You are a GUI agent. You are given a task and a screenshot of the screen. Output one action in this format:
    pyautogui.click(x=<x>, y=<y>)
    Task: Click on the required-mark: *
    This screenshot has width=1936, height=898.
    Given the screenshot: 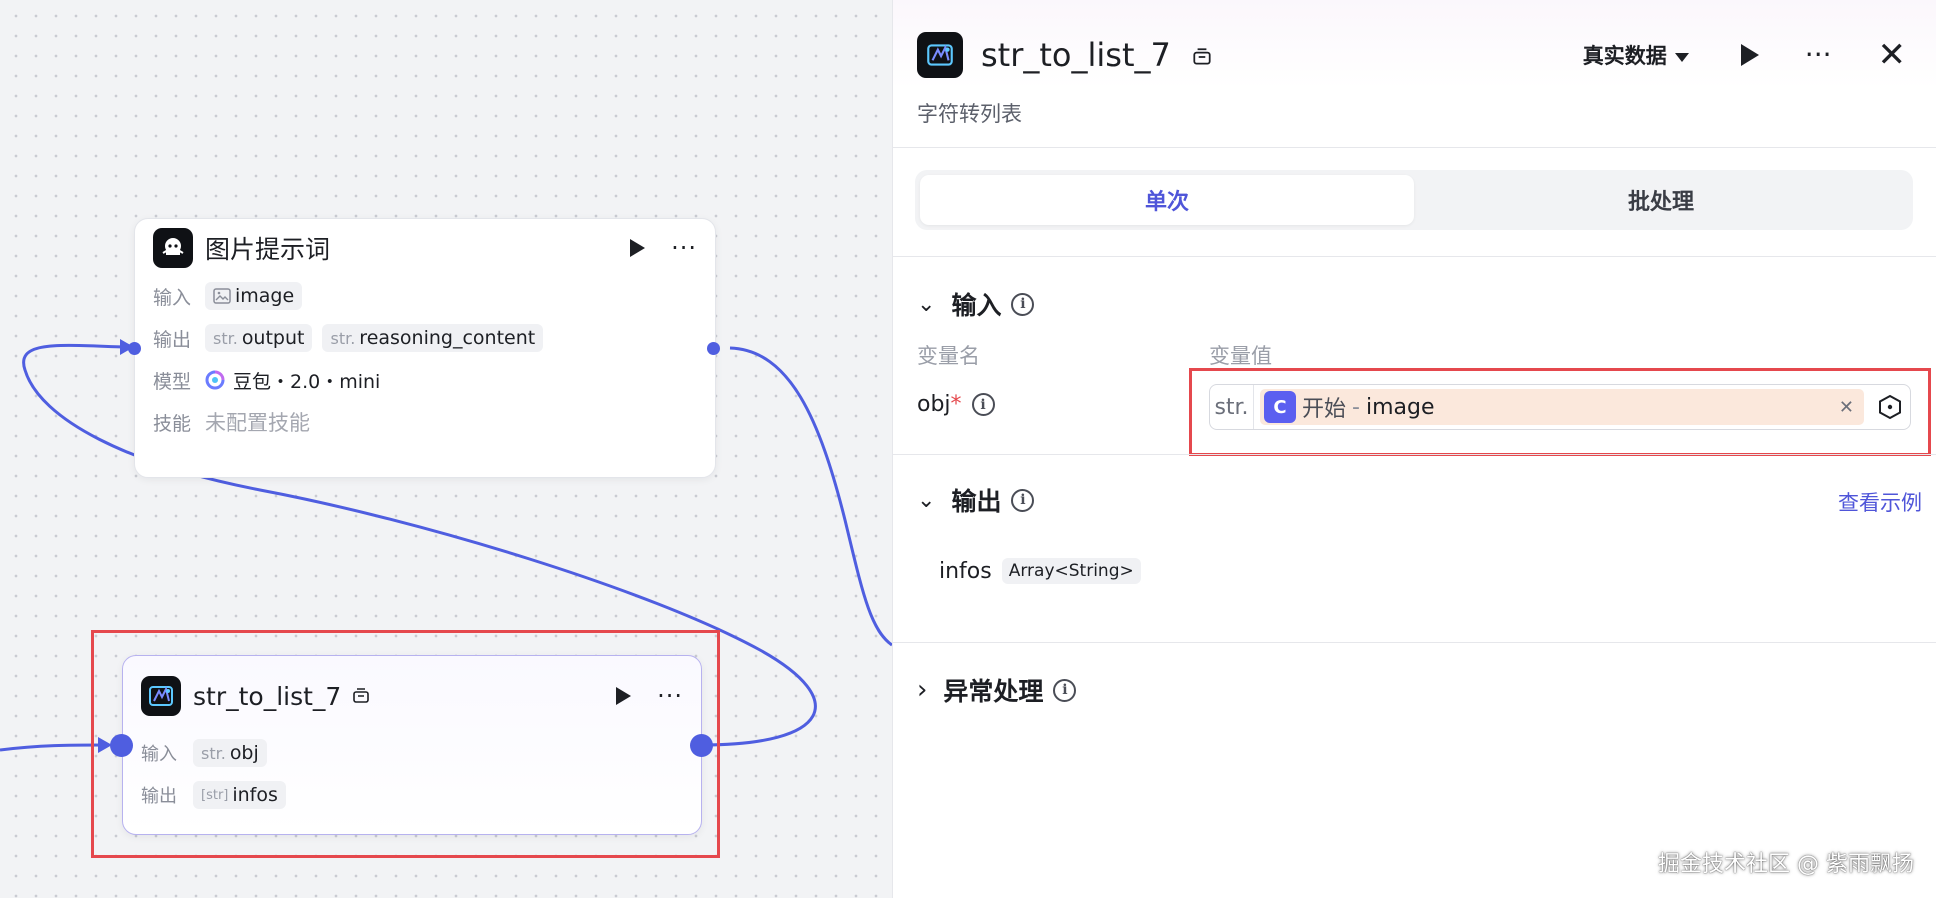 What is the action you would take?
    pyautogui.click(x=956, y=404)
    